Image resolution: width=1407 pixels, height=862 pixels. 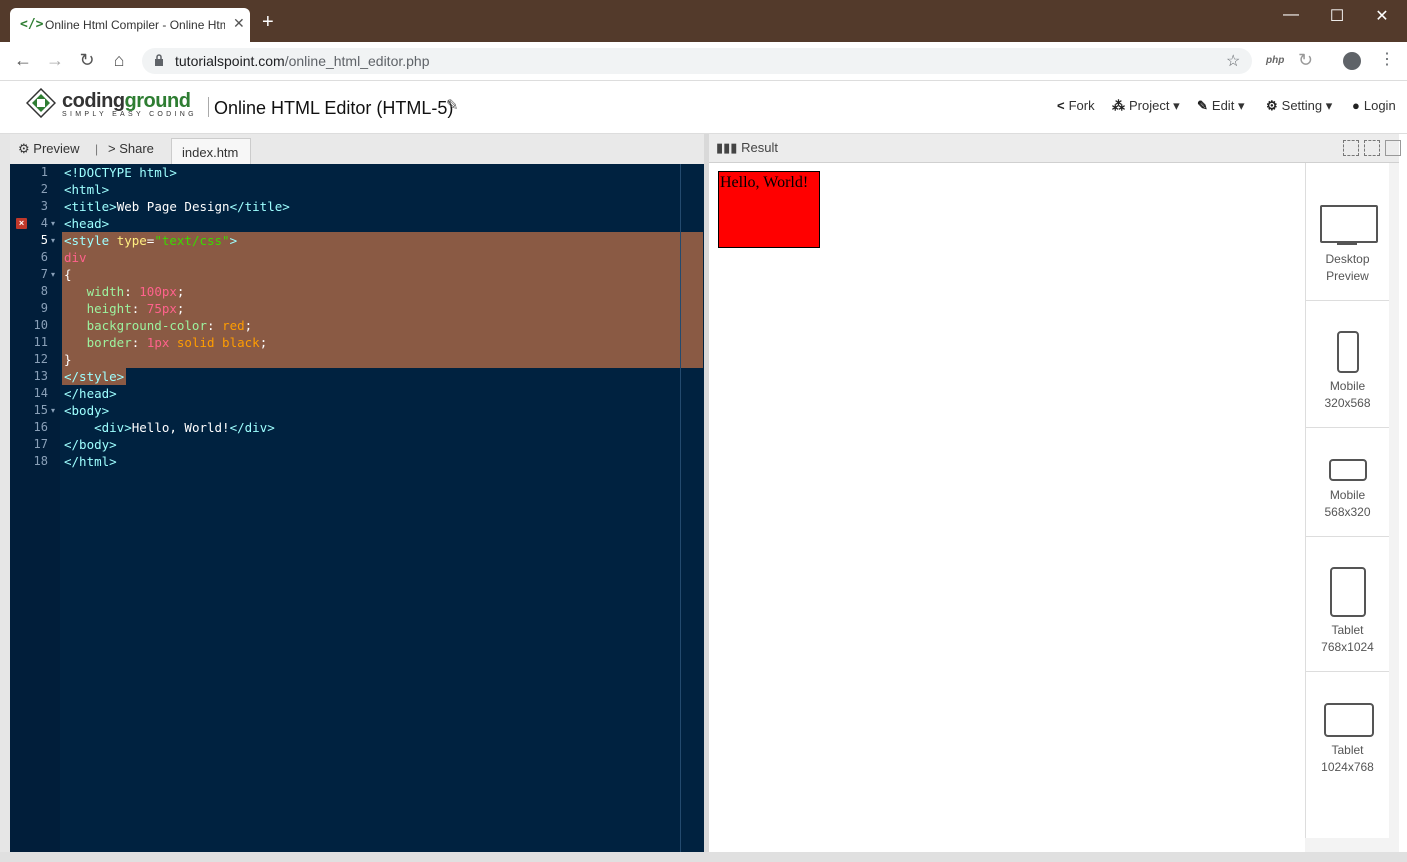 I want to click on line-number: 6, so click(x=44, y=257).